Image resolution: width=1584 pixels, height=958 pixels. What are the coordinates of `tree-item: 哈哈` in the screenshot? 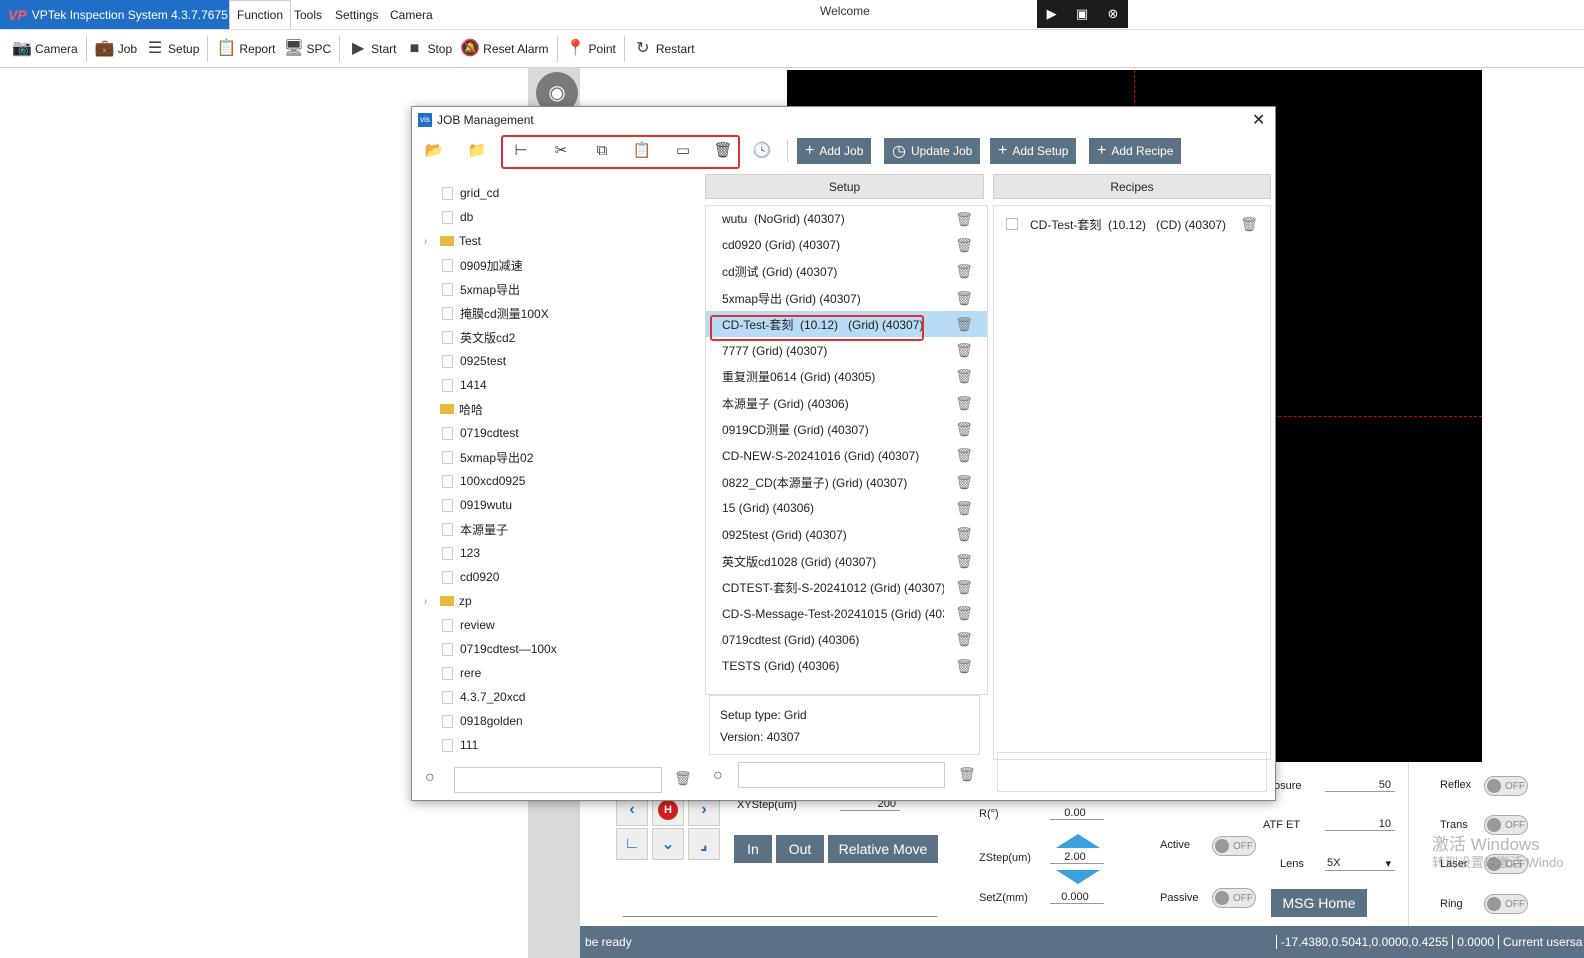 It's located at (567, 409).